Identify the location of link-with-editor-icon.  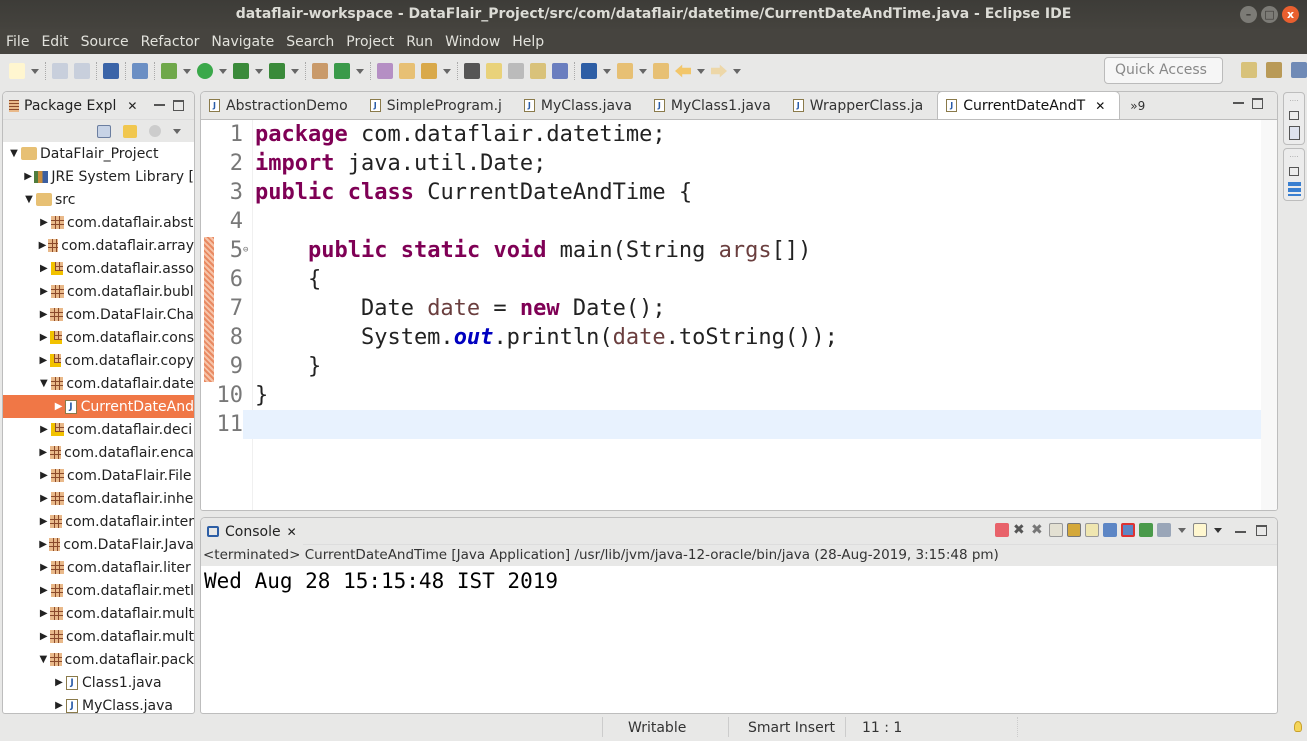
(130, 131).